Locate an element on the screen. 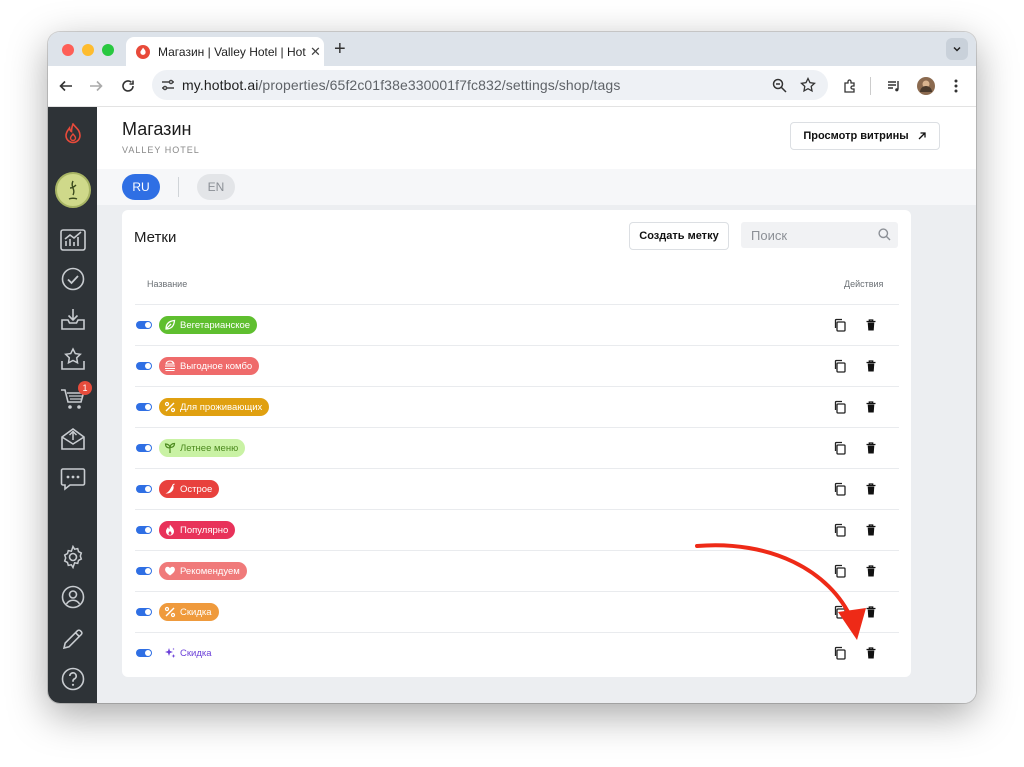  tag-chip: Рекомендуем is located at coordinates (203, 571).